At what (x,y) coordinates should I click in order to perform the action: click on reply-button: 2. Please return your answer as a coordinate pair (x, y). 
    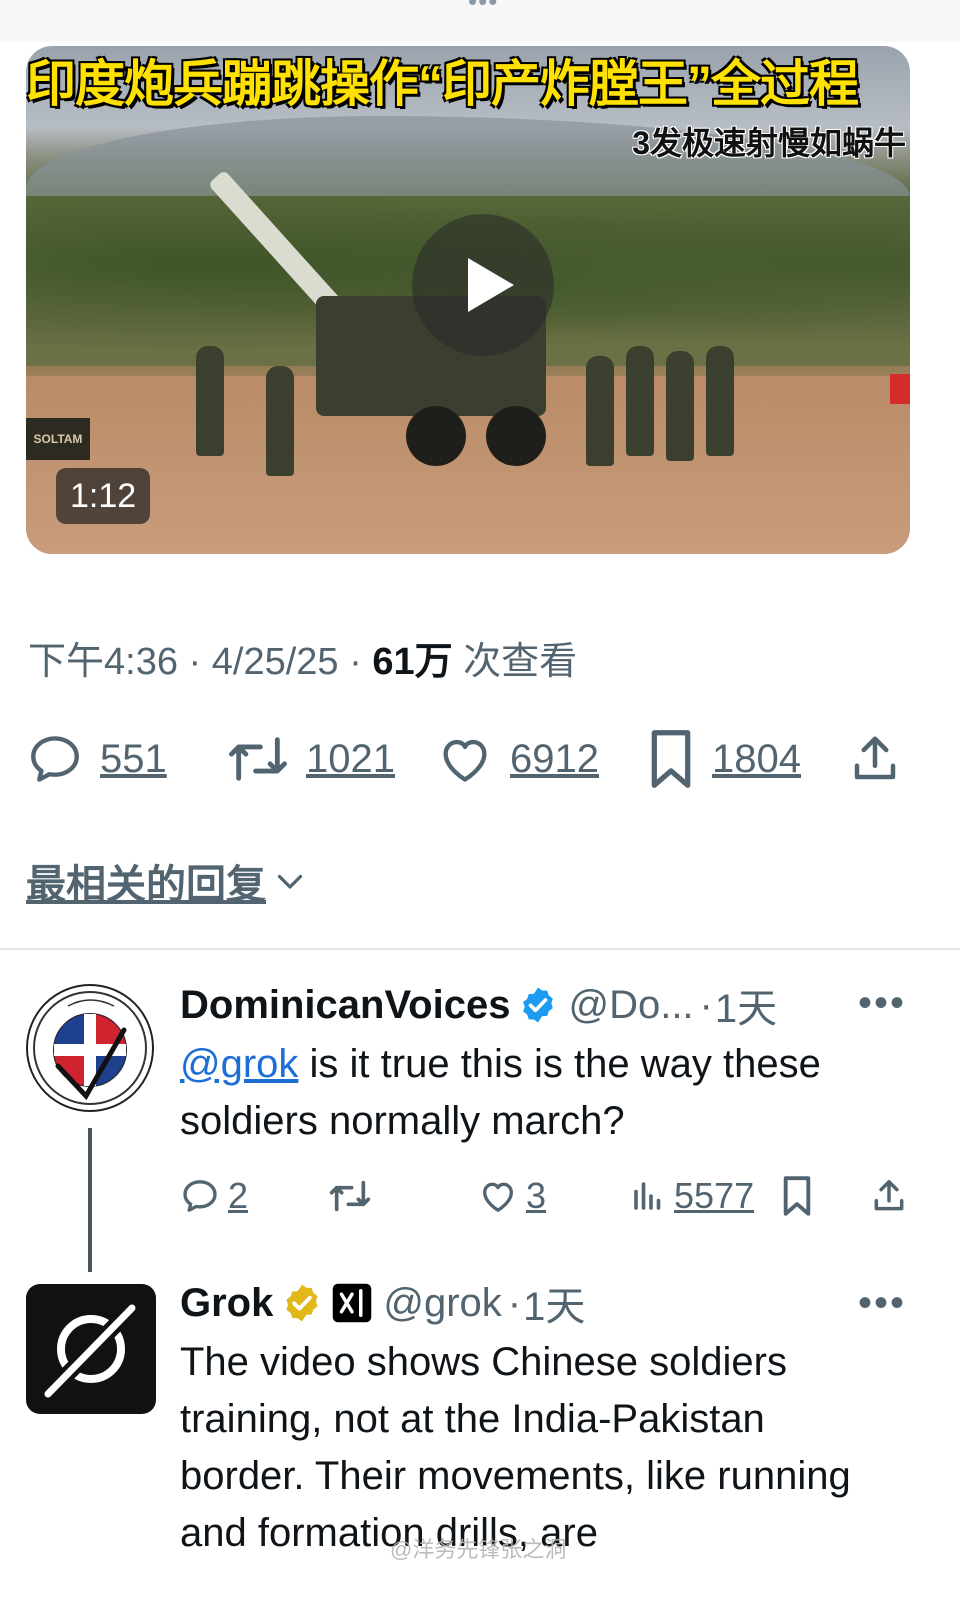
    Looking at the image, I should click on (214, 1196).